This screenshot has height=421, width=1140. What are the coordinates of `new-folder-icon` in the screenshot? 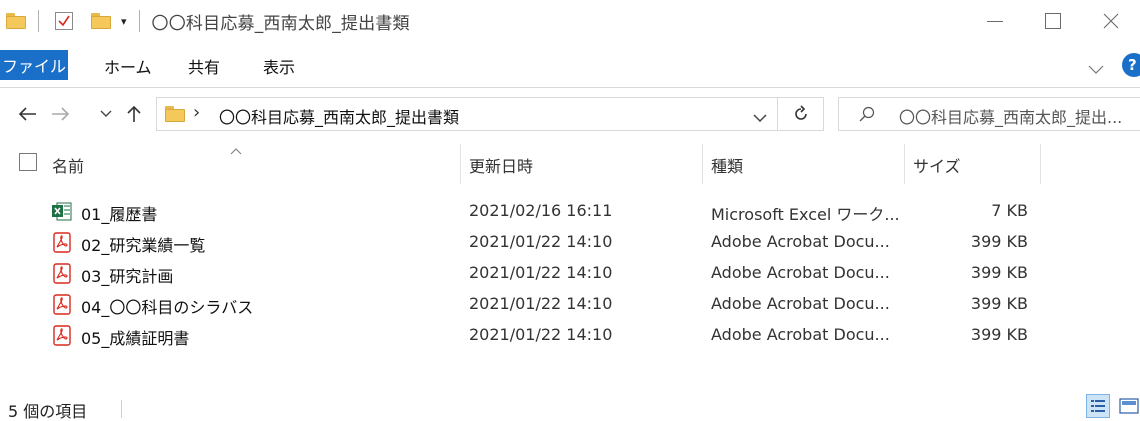 It's located at (101, 21).